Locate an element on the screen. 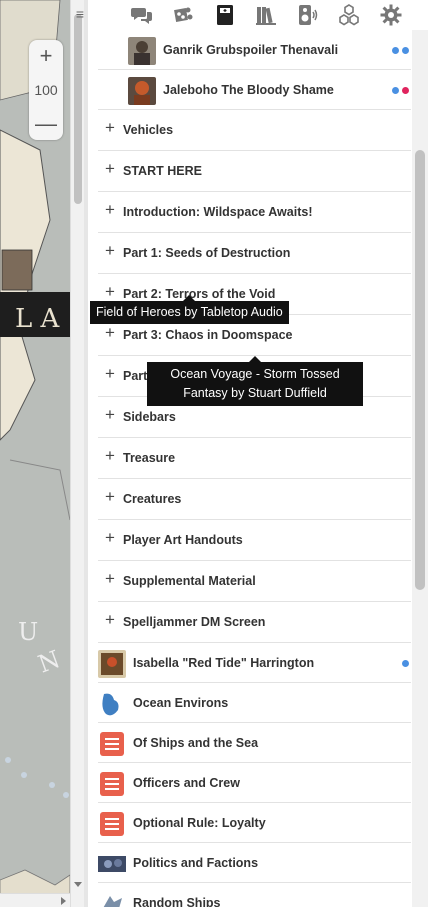 The image size is (428, 907). settings-icon is located at coordinates (391, 15).